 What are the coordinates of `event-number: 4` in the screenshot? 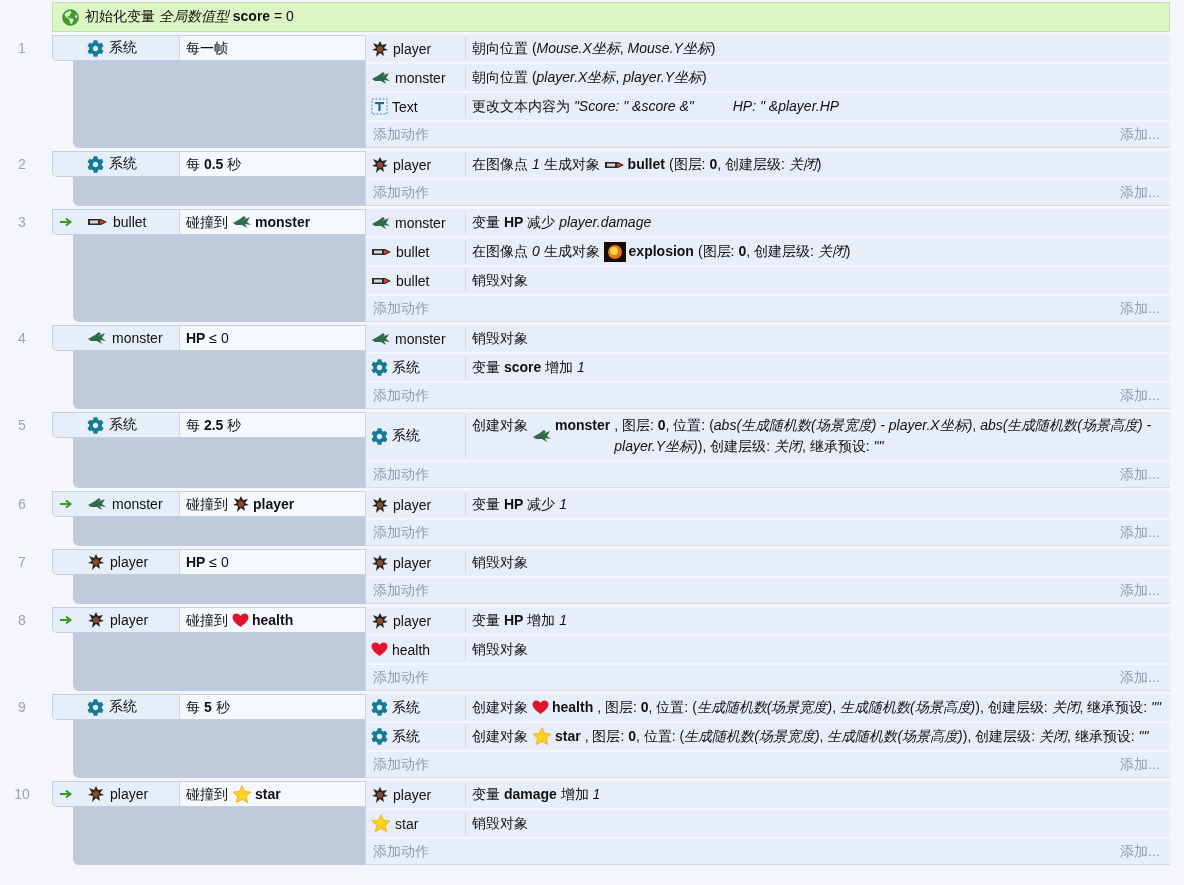 It's located at (22, 339).